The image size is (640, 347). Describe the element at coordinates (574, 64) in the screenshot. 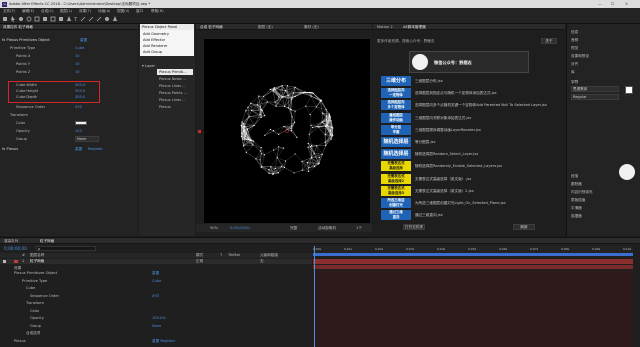

I see `panel-align: 对齐` at that location.